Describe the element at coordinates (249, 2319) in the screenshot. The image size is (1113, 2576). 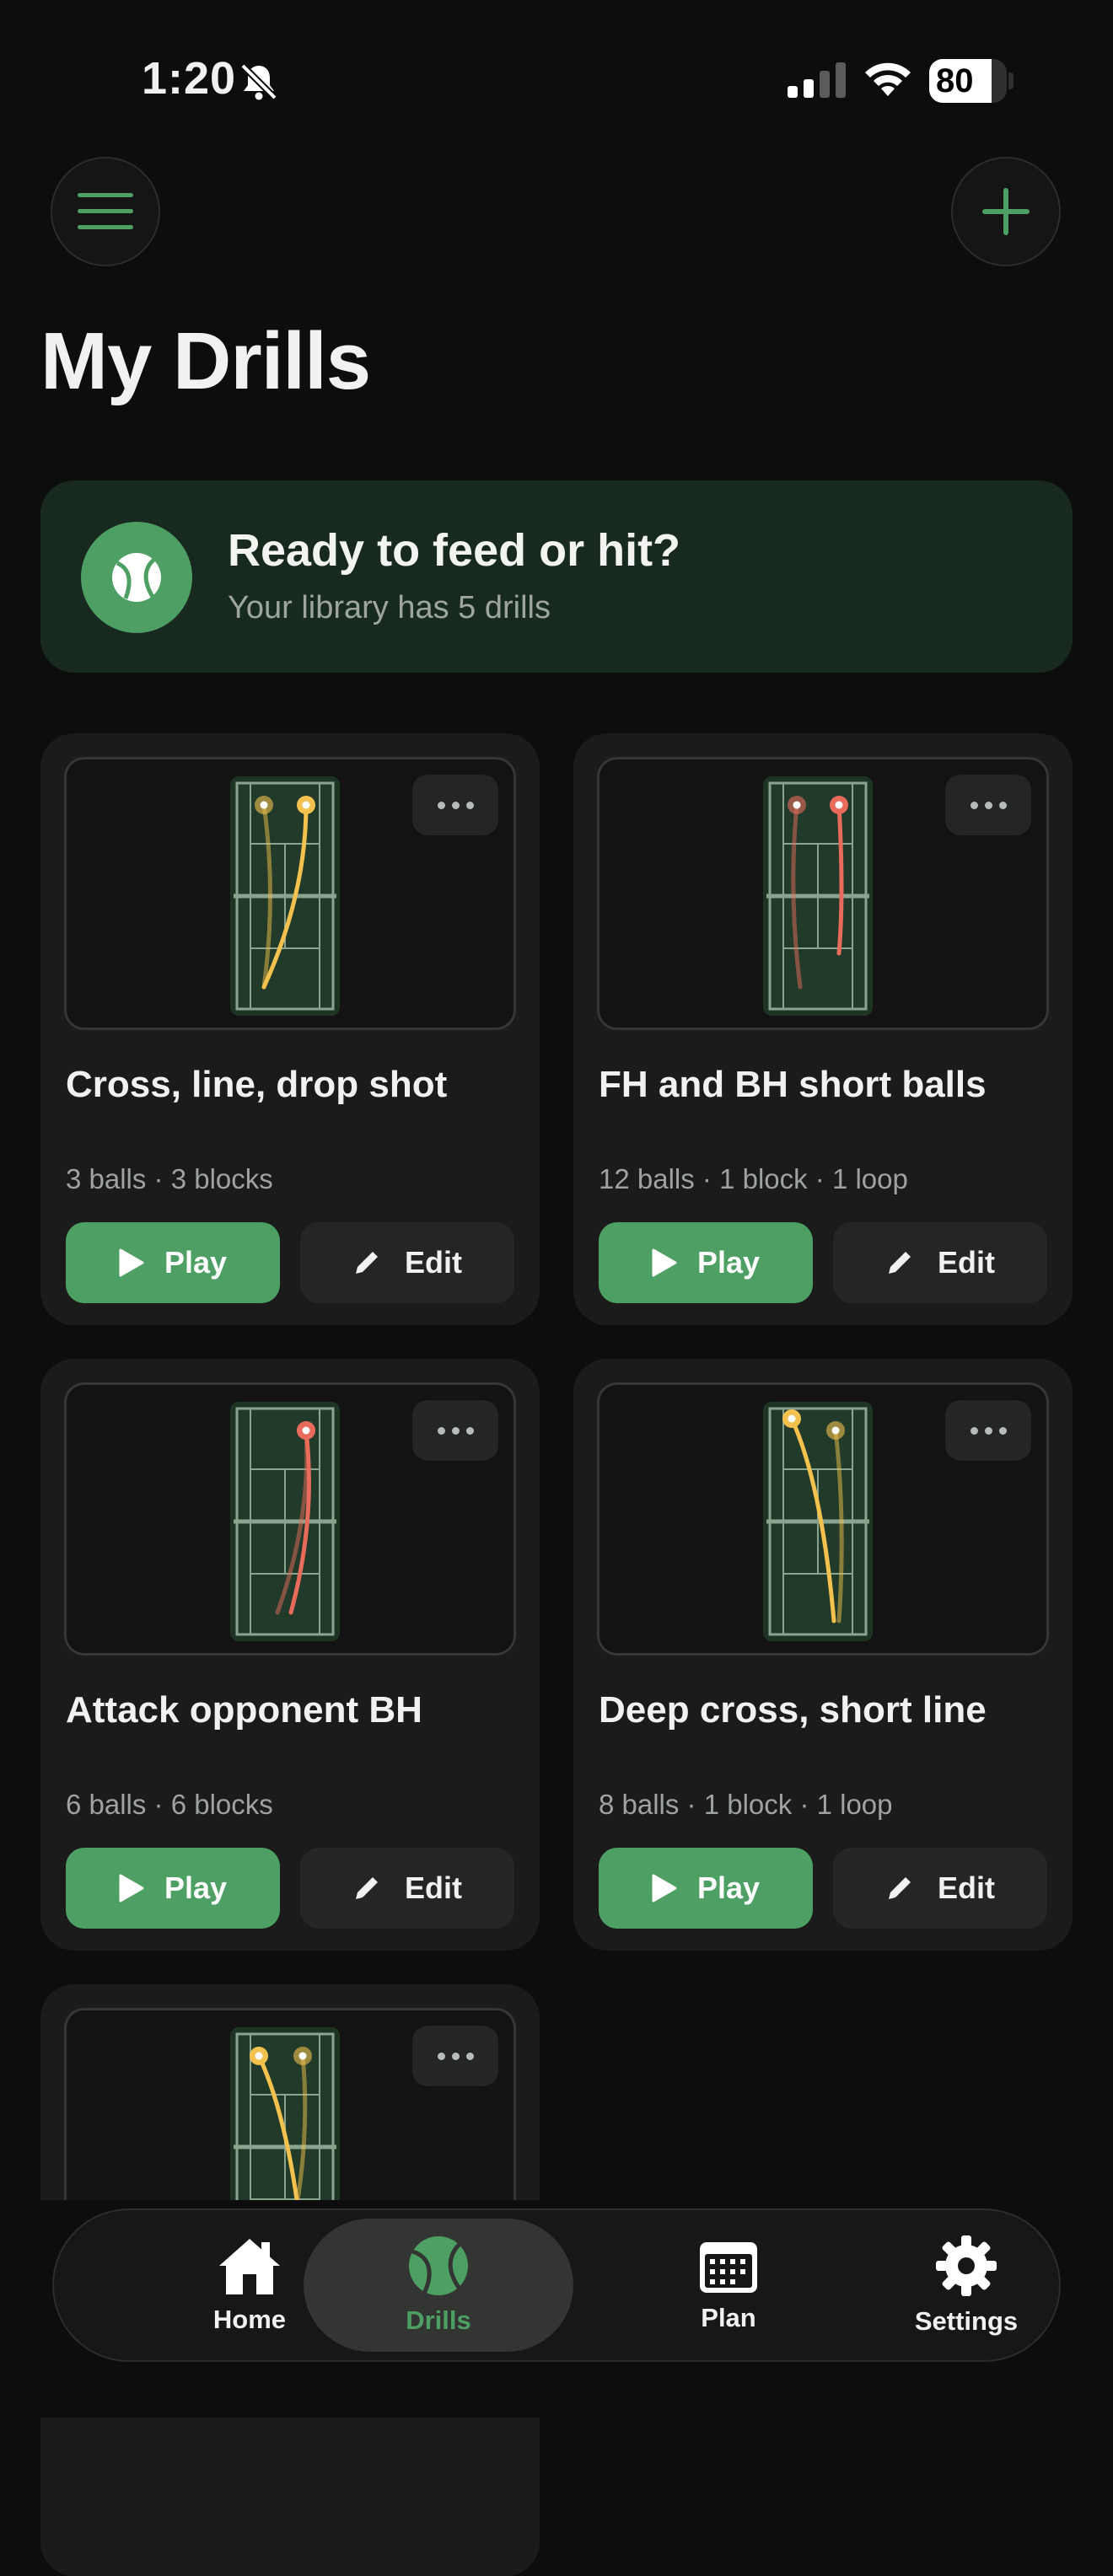
I see `tab-home-label: Home` at that location.